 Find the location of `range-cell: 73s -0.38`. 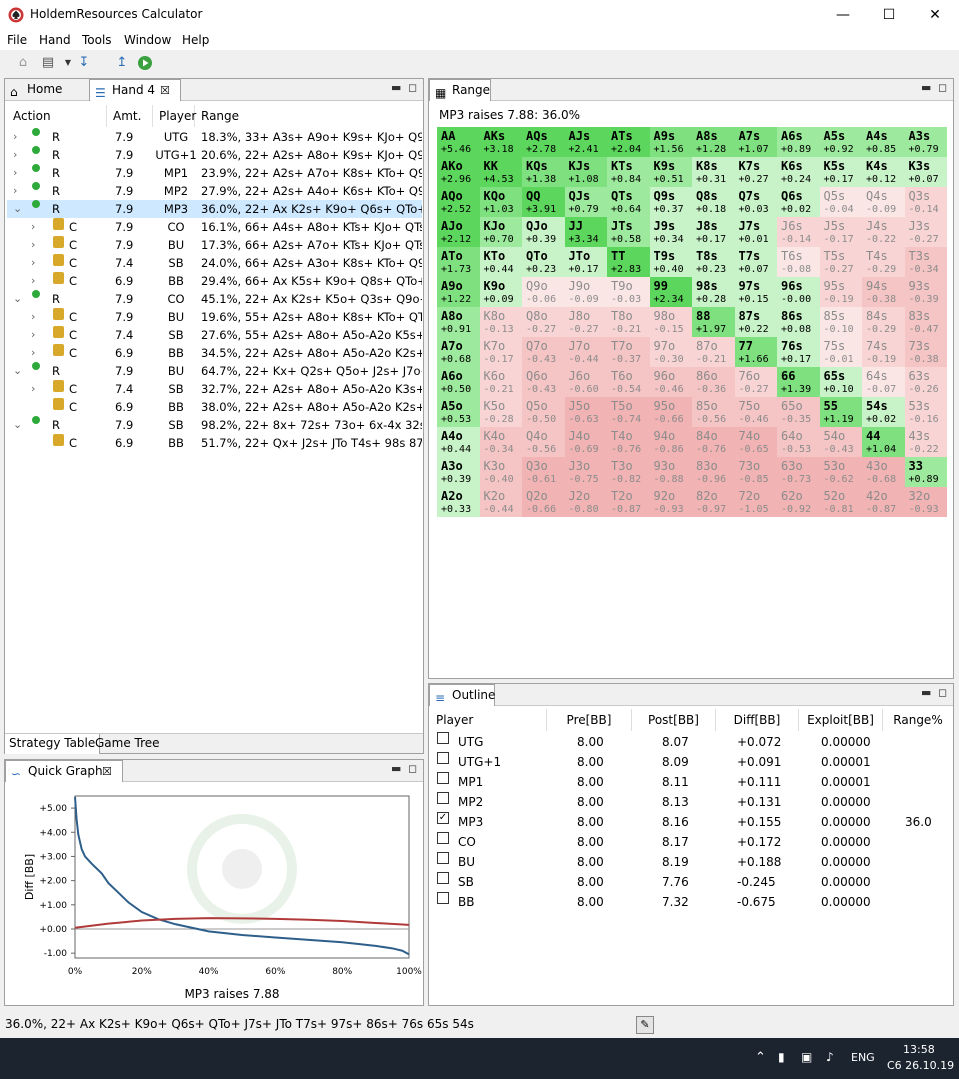

range-cell: 73s -0.38 is located at coordinates (925, 352).